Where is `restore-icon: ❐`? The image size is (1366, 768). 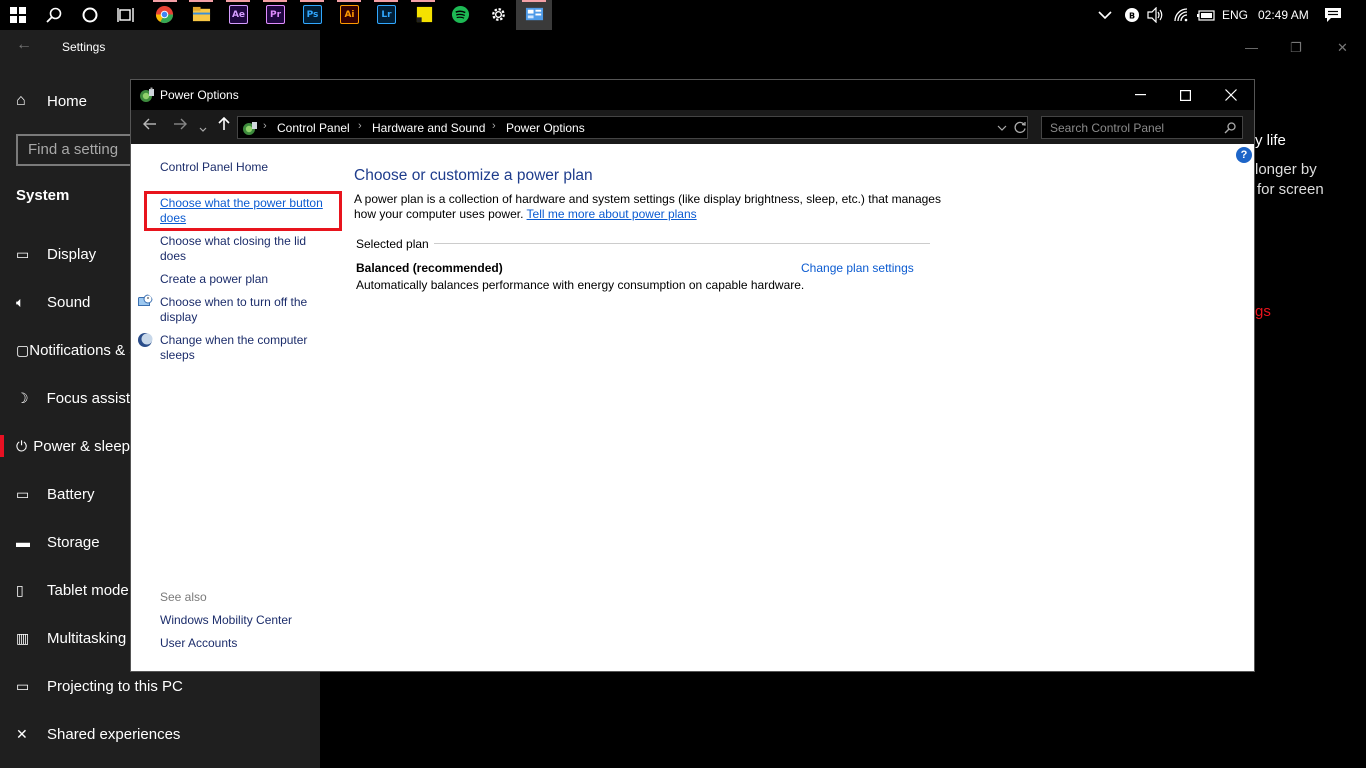
restore-icon: ❐ is located at coordinates (1296, 48).